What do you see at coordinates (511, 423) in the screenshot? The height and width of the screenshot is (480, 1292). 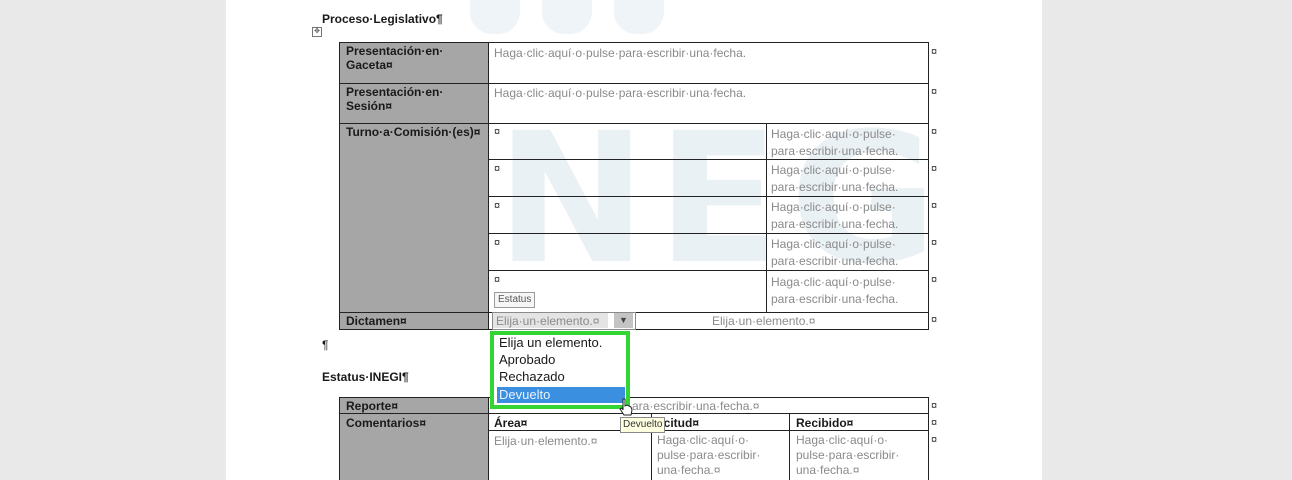 I see `col-header-area: Área¤` at bounding box center [511, 423].